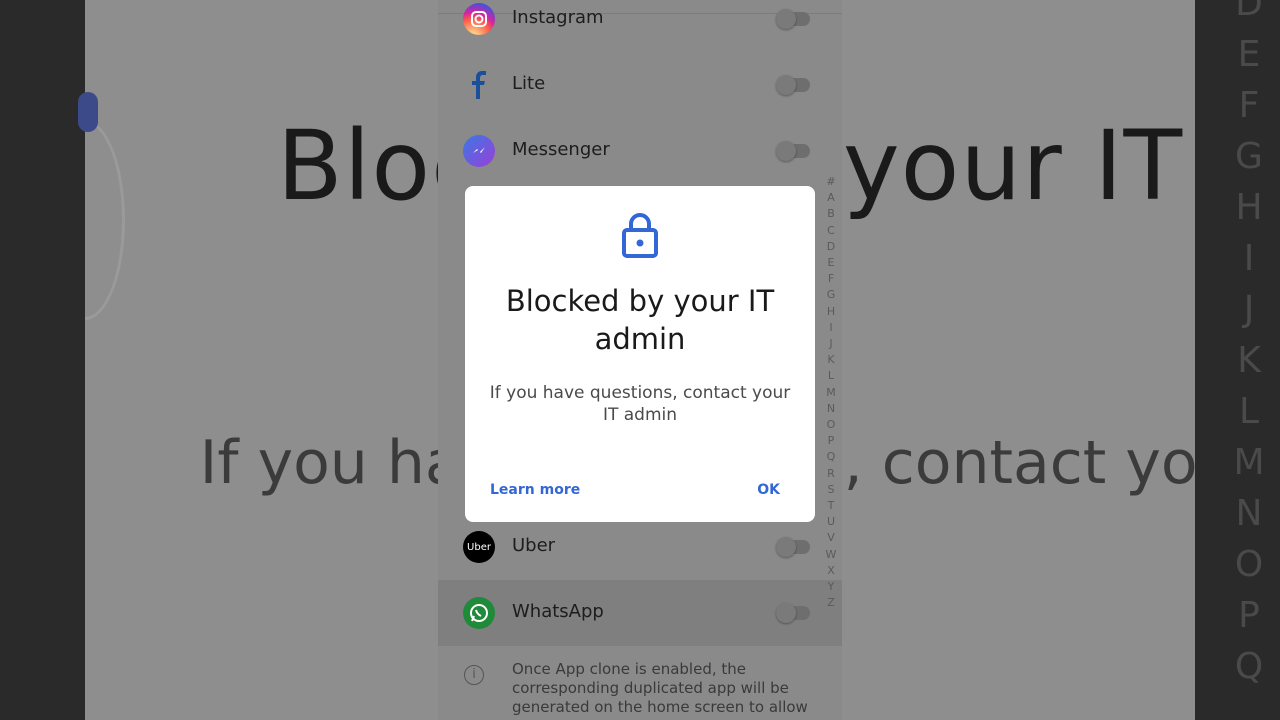  I want to click on lock-icon, so click(640, 235).